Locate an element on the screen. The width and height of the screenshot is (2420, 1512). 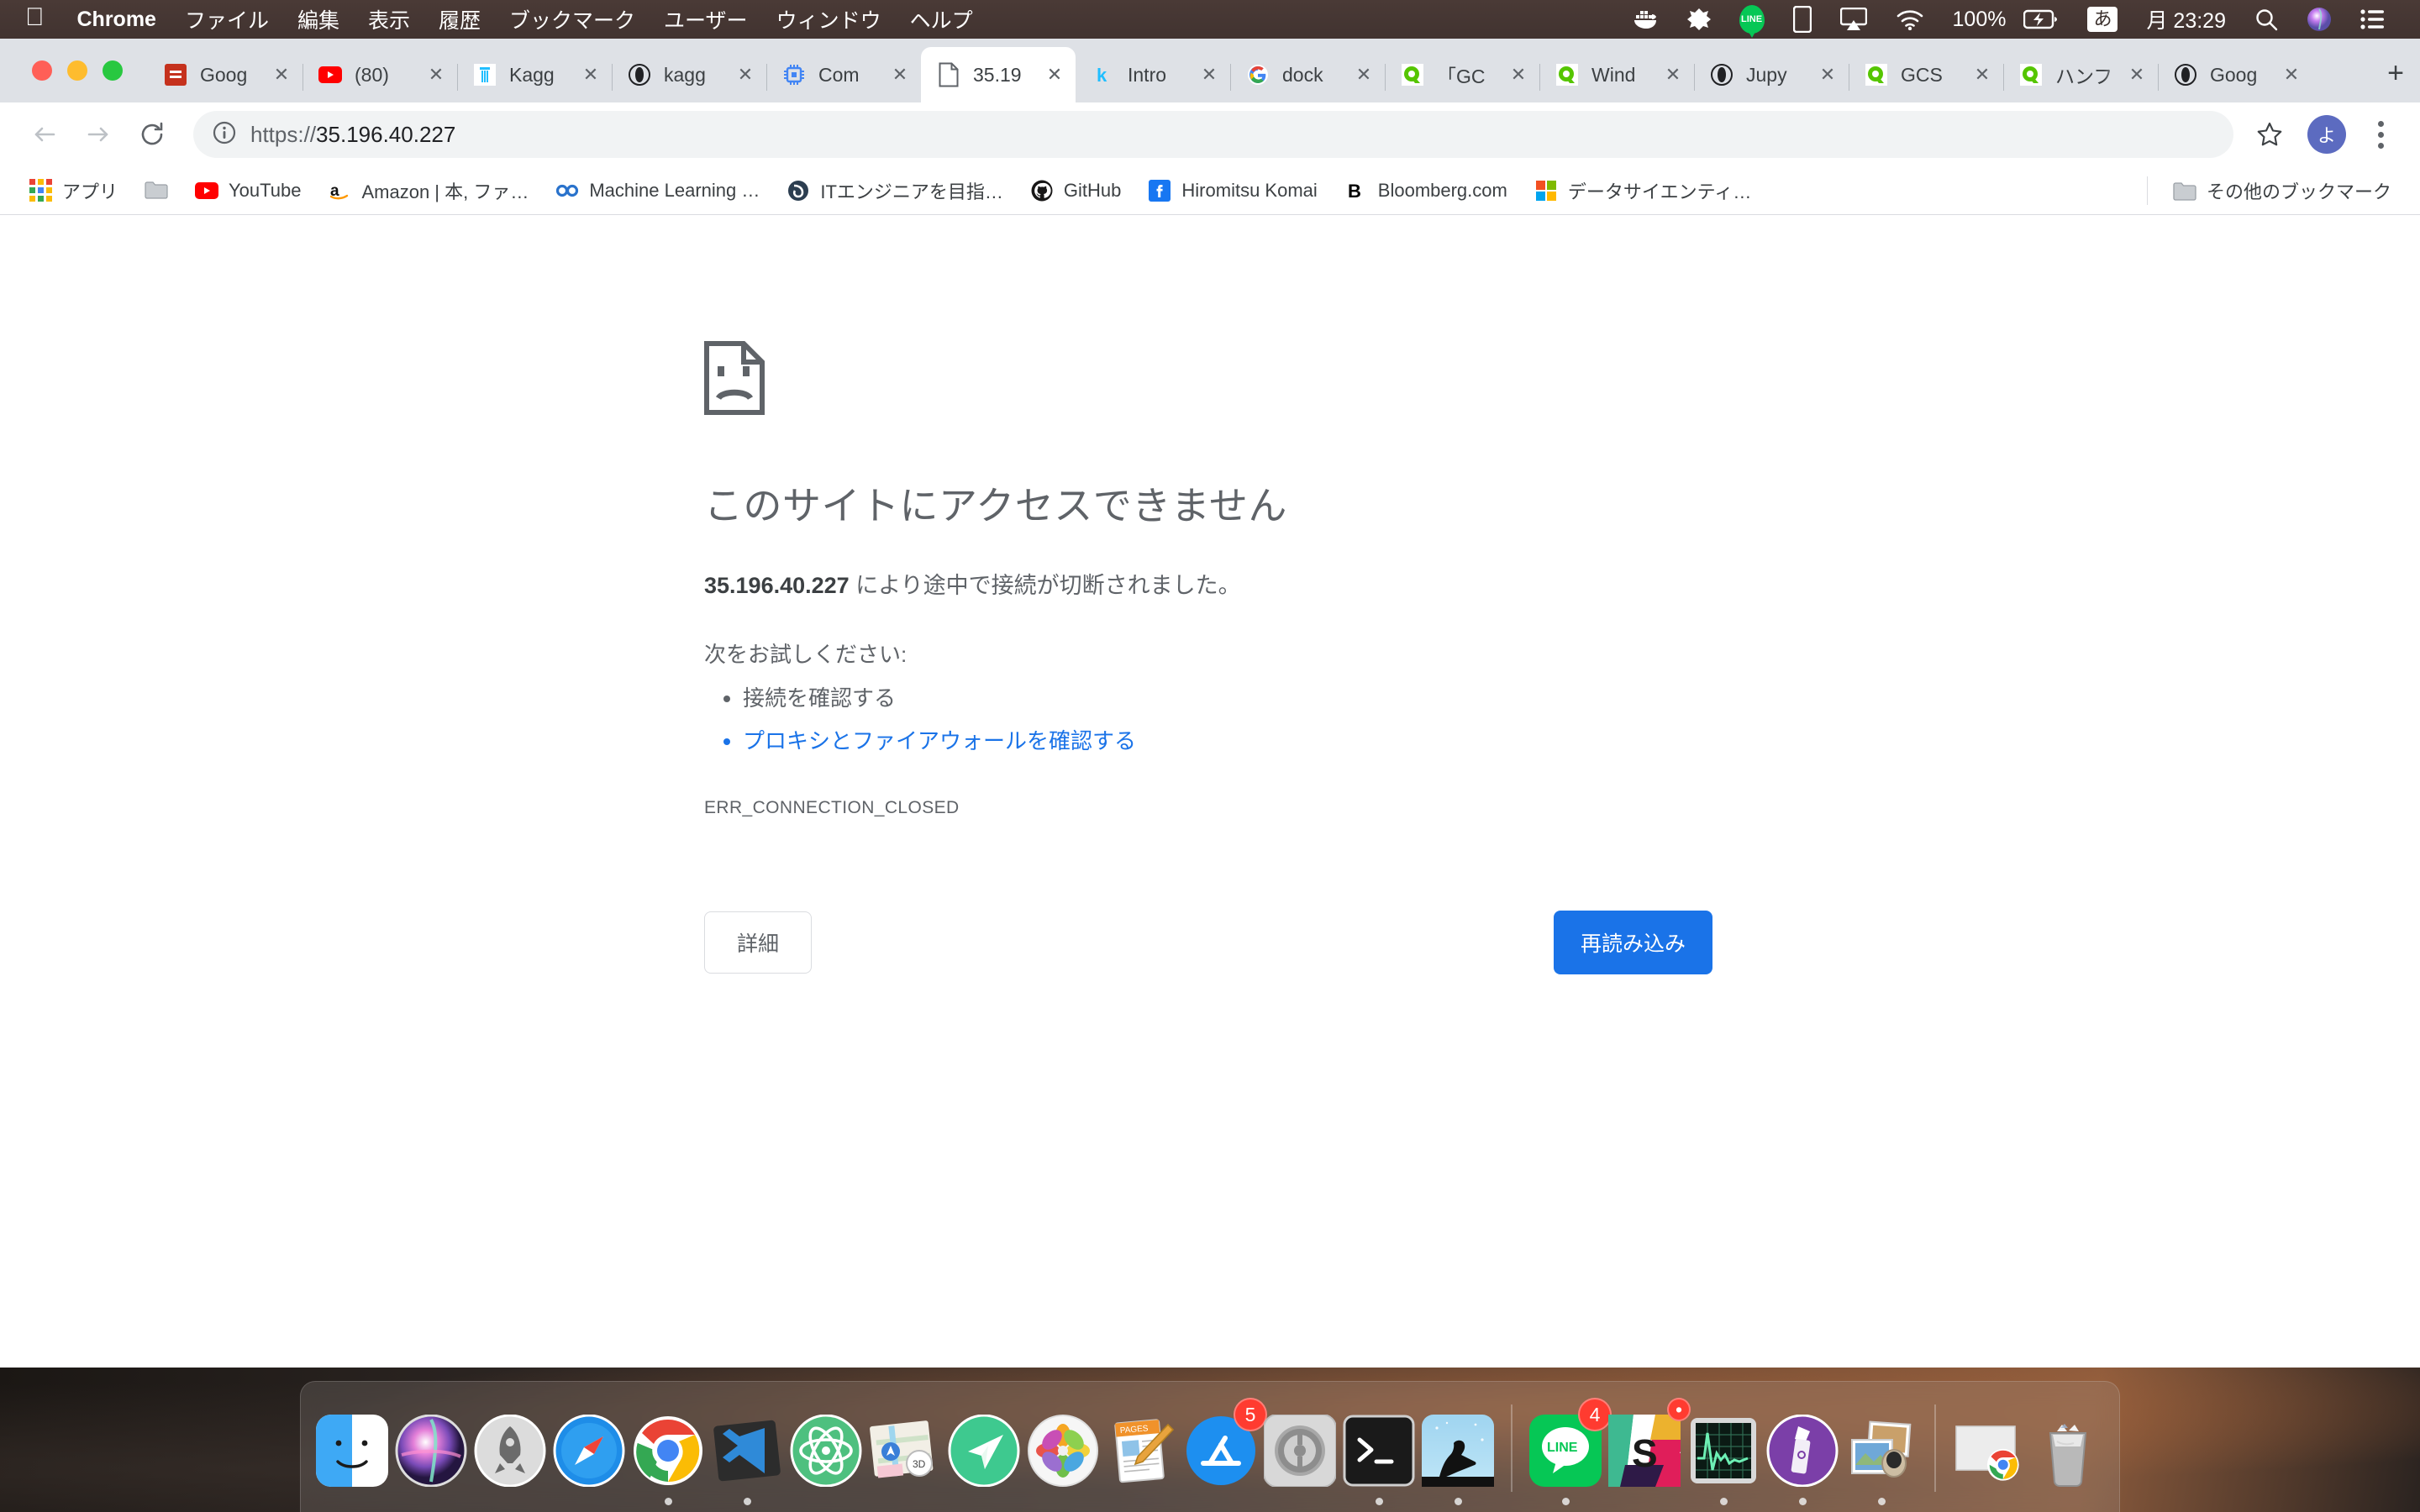
browser-tab: GCS ✕ is located at coordinates (1926, 74).